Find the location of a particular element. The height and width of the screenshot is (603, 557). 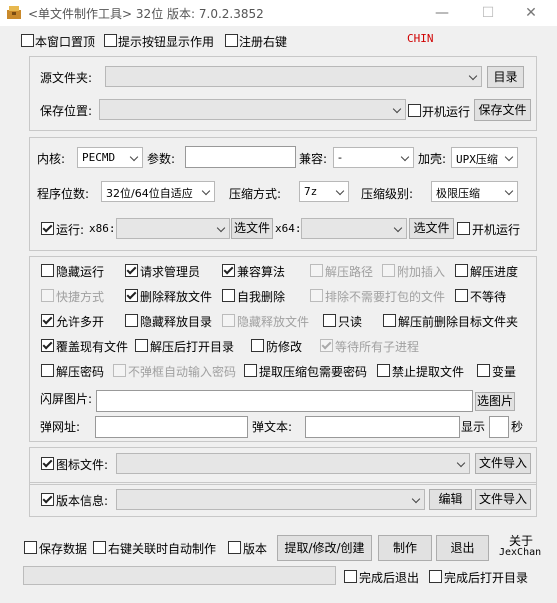

stay-on-top-checkbox is located at coordinates (27, 40).